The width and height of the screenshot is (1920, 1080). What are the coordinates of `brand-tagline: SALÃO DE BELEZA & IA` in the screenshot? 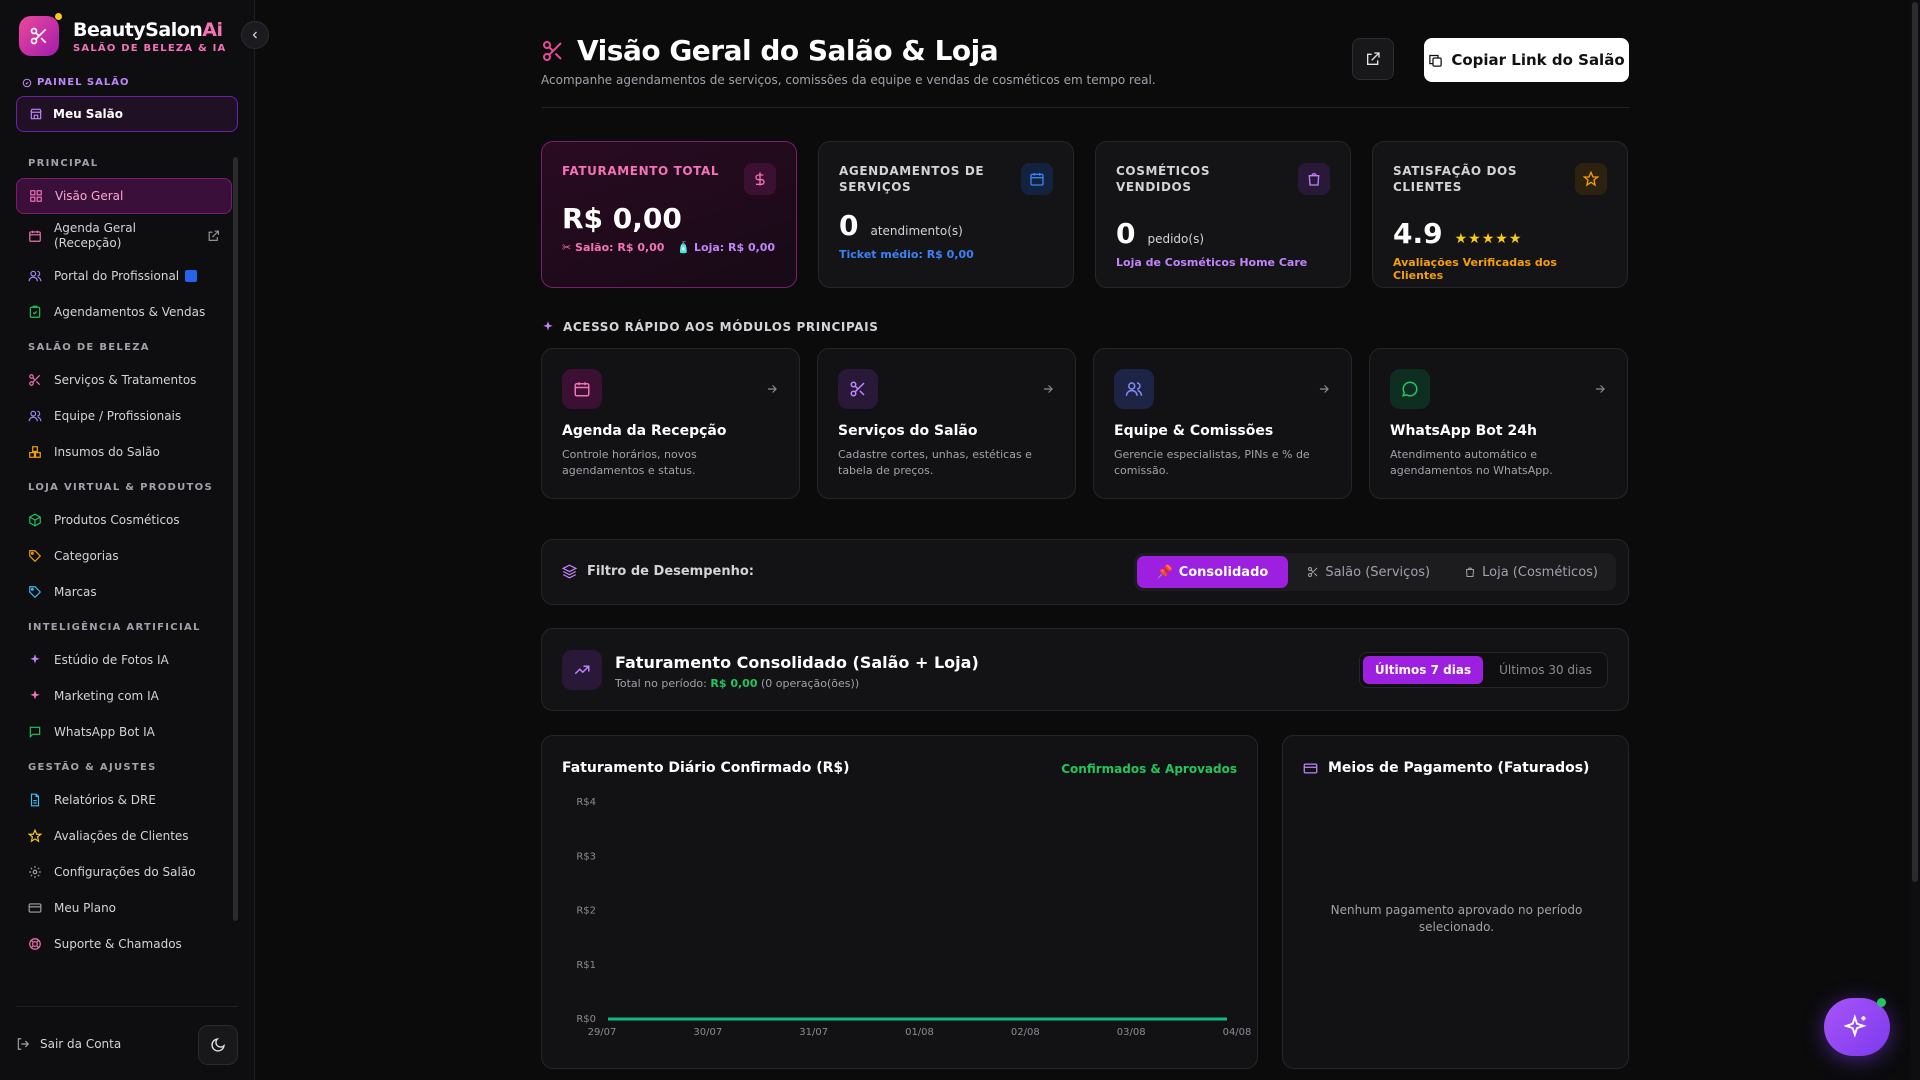 It's located at (150, 48).